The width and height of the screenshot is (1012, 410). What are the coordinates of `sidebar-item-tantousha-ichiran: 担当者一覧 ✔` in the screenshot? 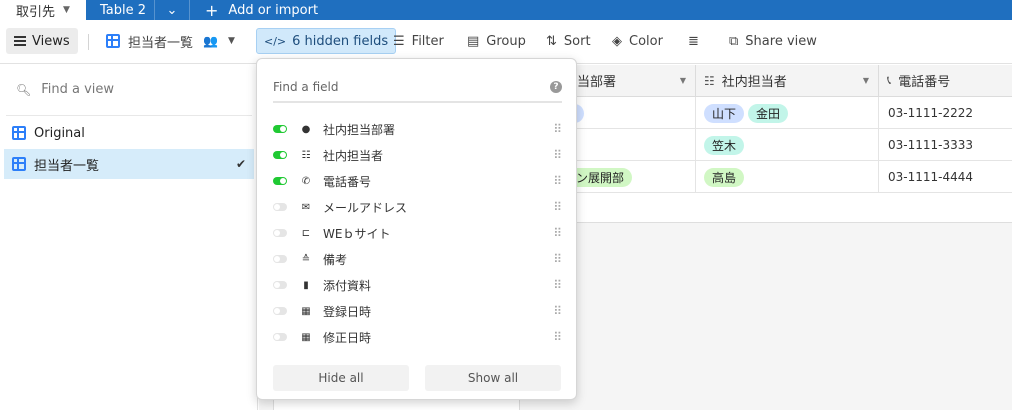 It's located at (129, 164).